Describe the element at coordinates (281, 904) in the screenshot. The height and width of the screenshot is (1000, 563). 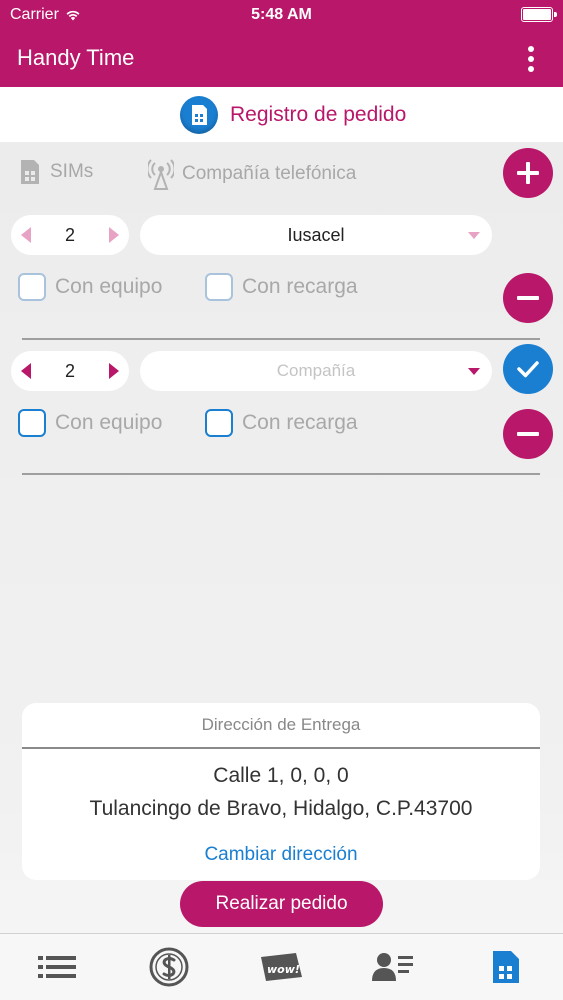
I see `place-order-button: Realizar pedido` at that location.